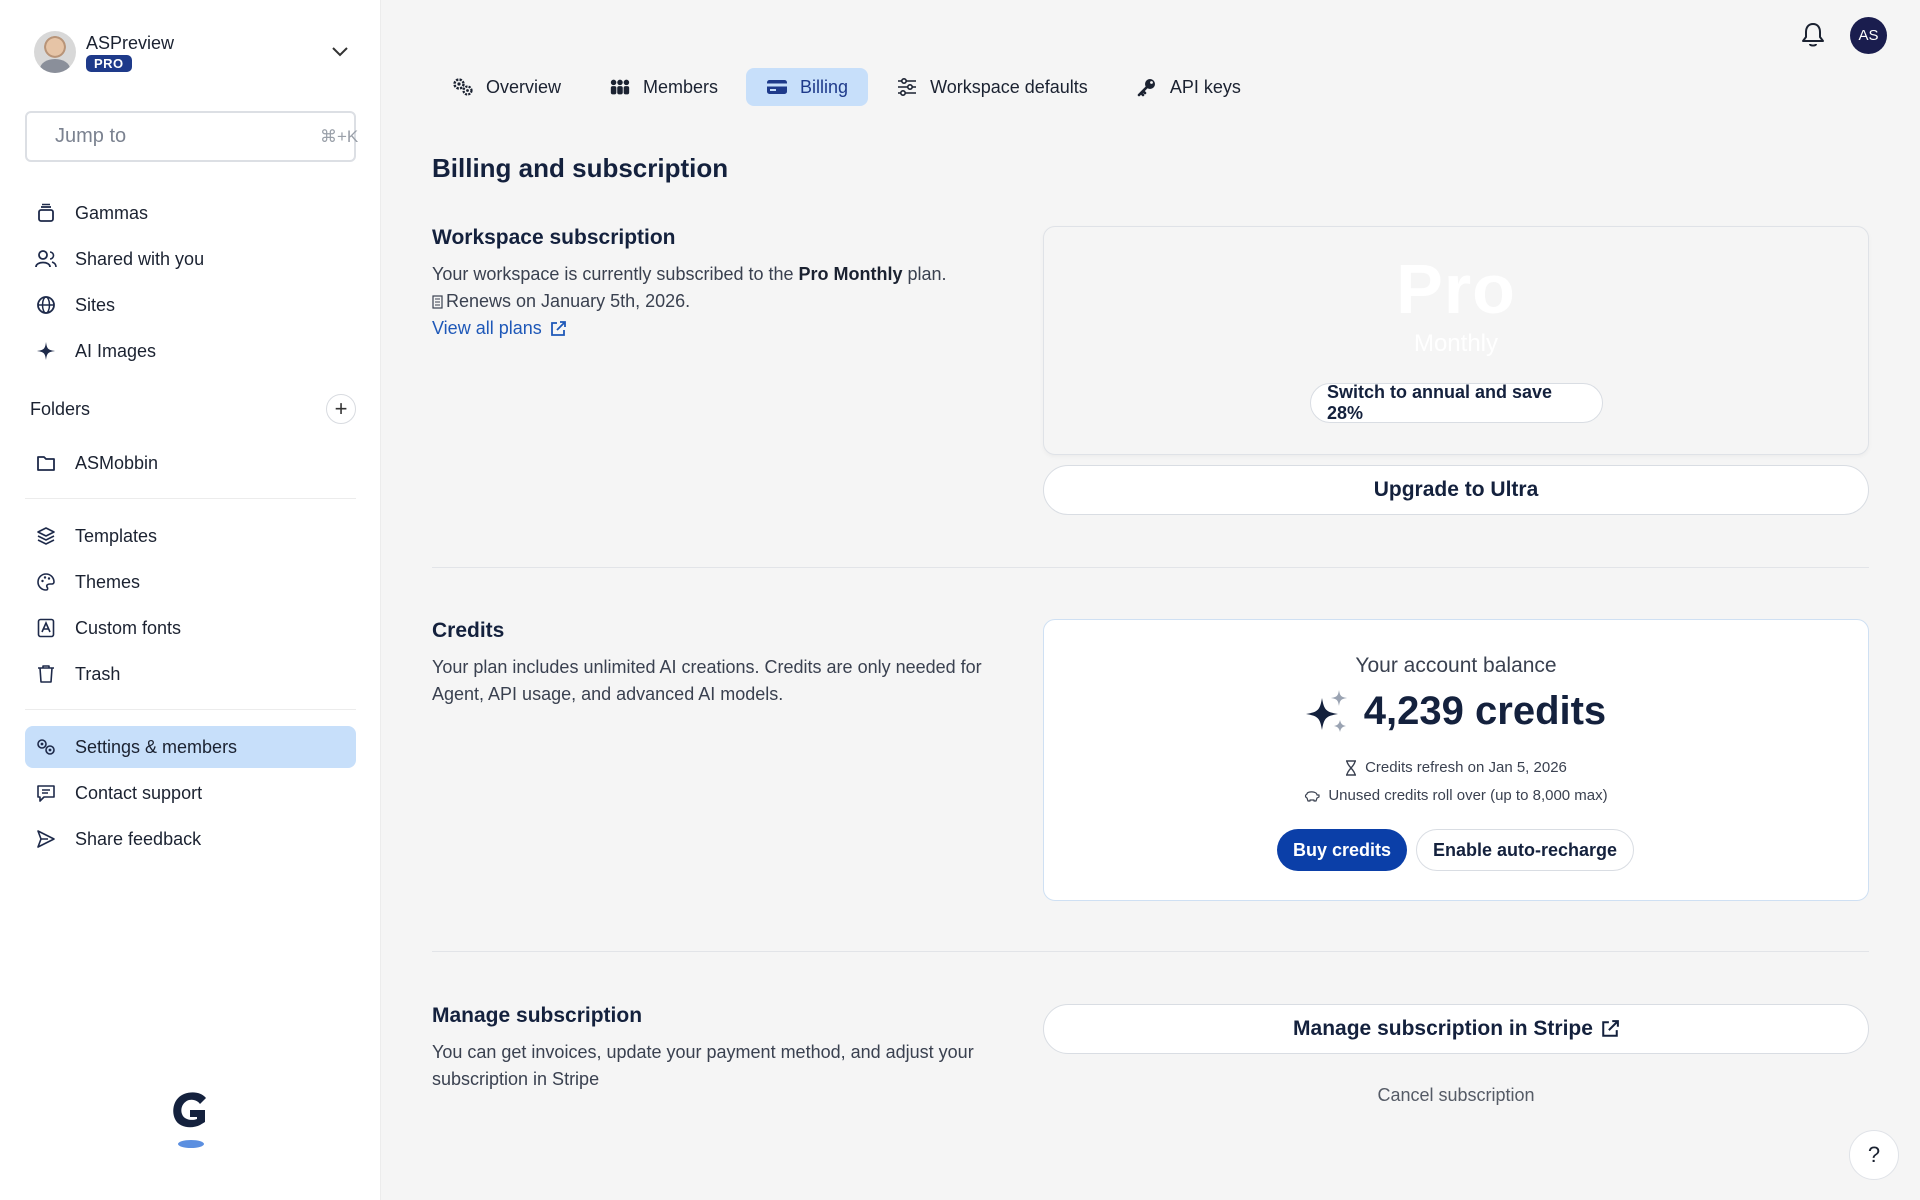 This screenshot has height=1200, width=1920. I want to click on primary-nav: Gammas Shared with you Sites AI Images, so click(190, 284).